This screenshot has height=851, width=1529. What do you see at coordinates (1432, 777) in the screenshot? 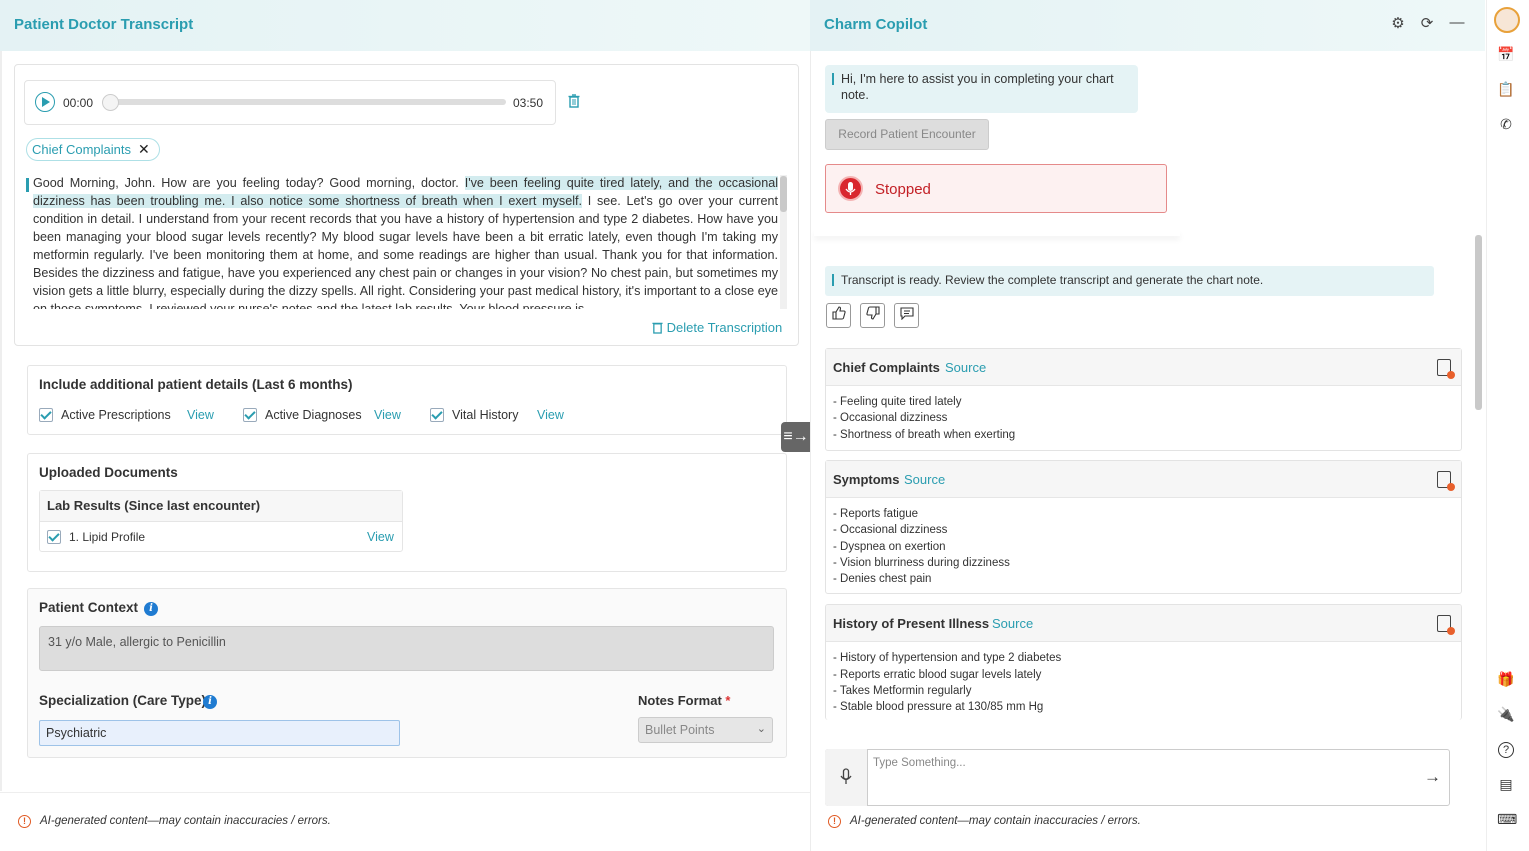
I see `send-icon: →` at bounding box center [1432, 777].